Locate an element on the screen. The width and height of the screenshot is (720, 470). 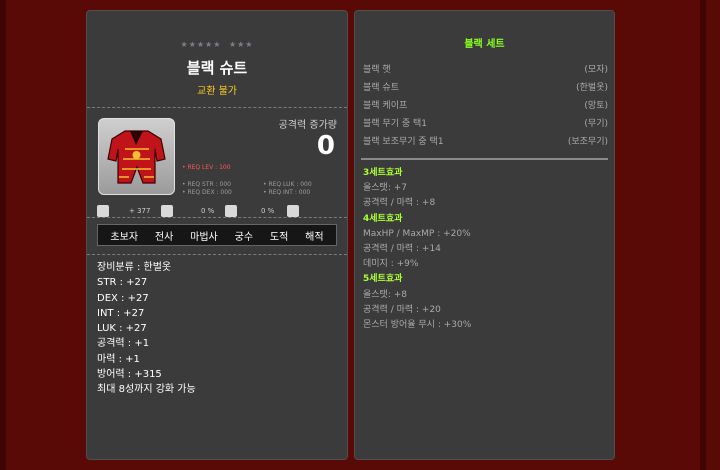
set-effect-line: 올스탯: +7 is located at coordinates (385, 188).